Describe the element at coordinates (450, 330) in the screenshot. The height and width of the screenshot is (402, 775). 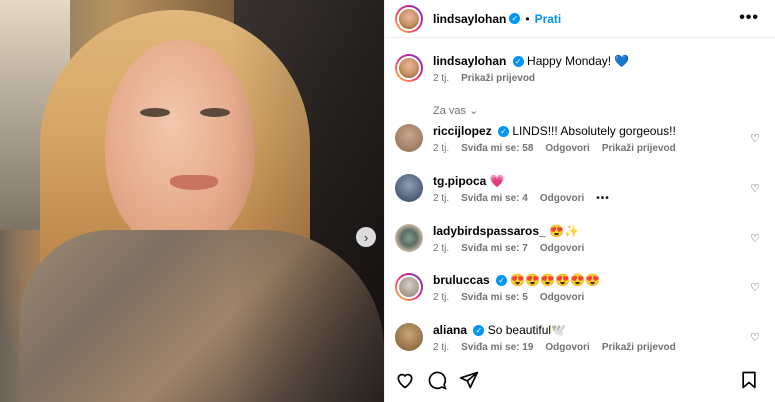
I see `comment-username: aliana` at that location.